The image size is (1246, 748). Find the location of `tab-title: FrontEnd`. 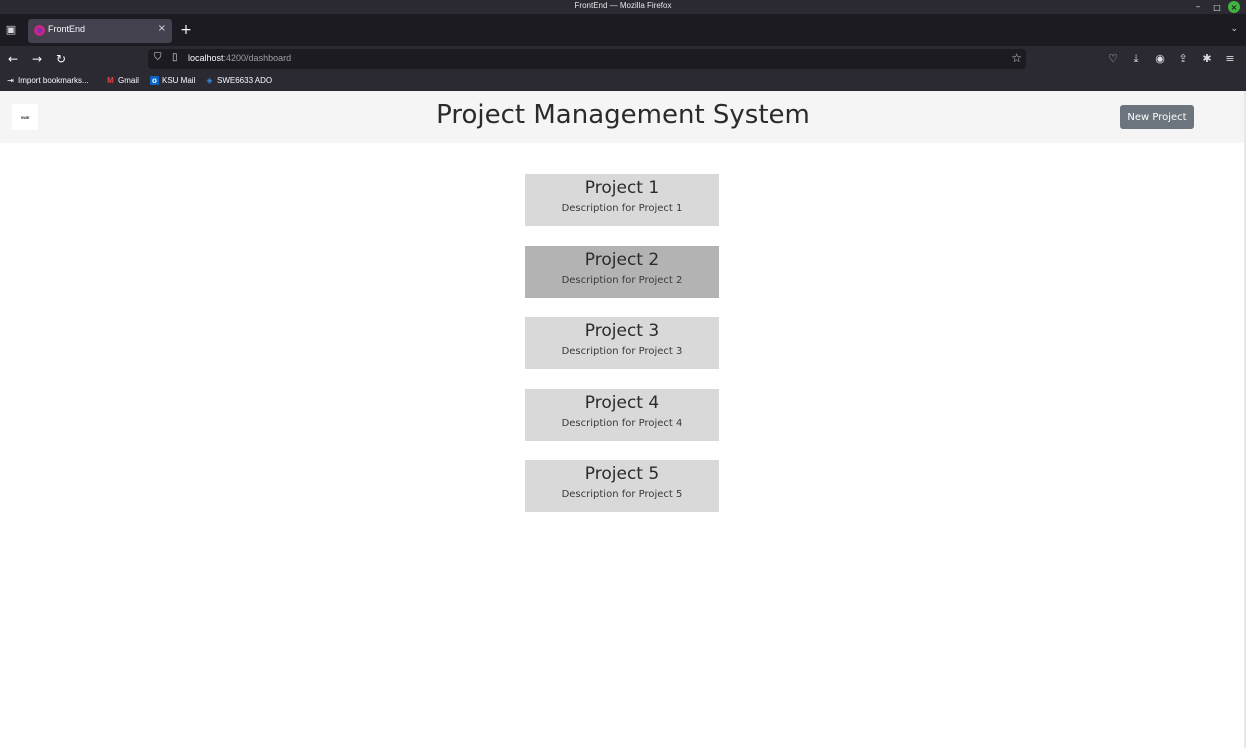

tab-title: FrontEnd is located at coordinates (67, 29).